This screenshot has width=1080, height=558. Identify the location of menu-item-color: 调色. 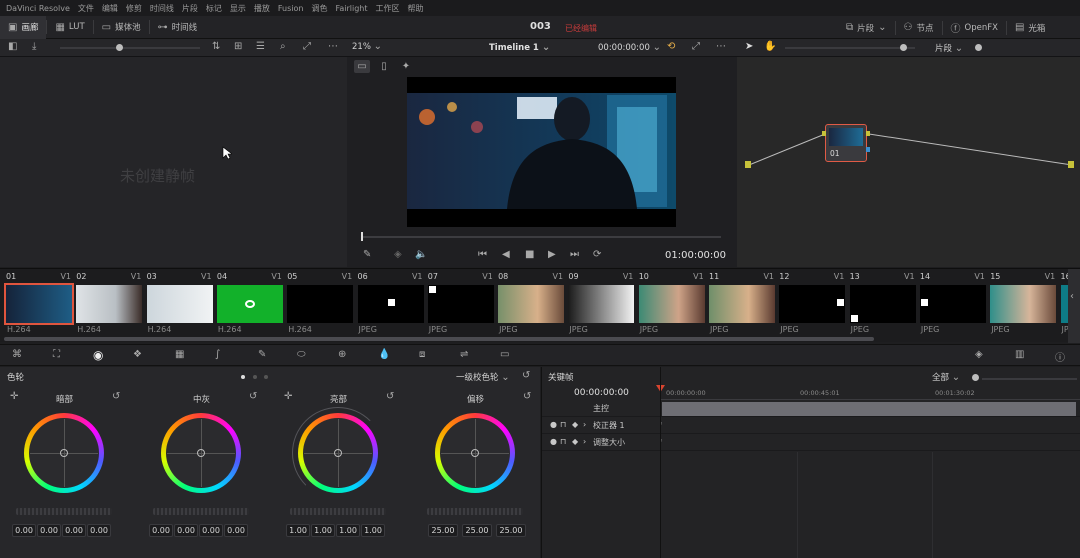
(319, 8).